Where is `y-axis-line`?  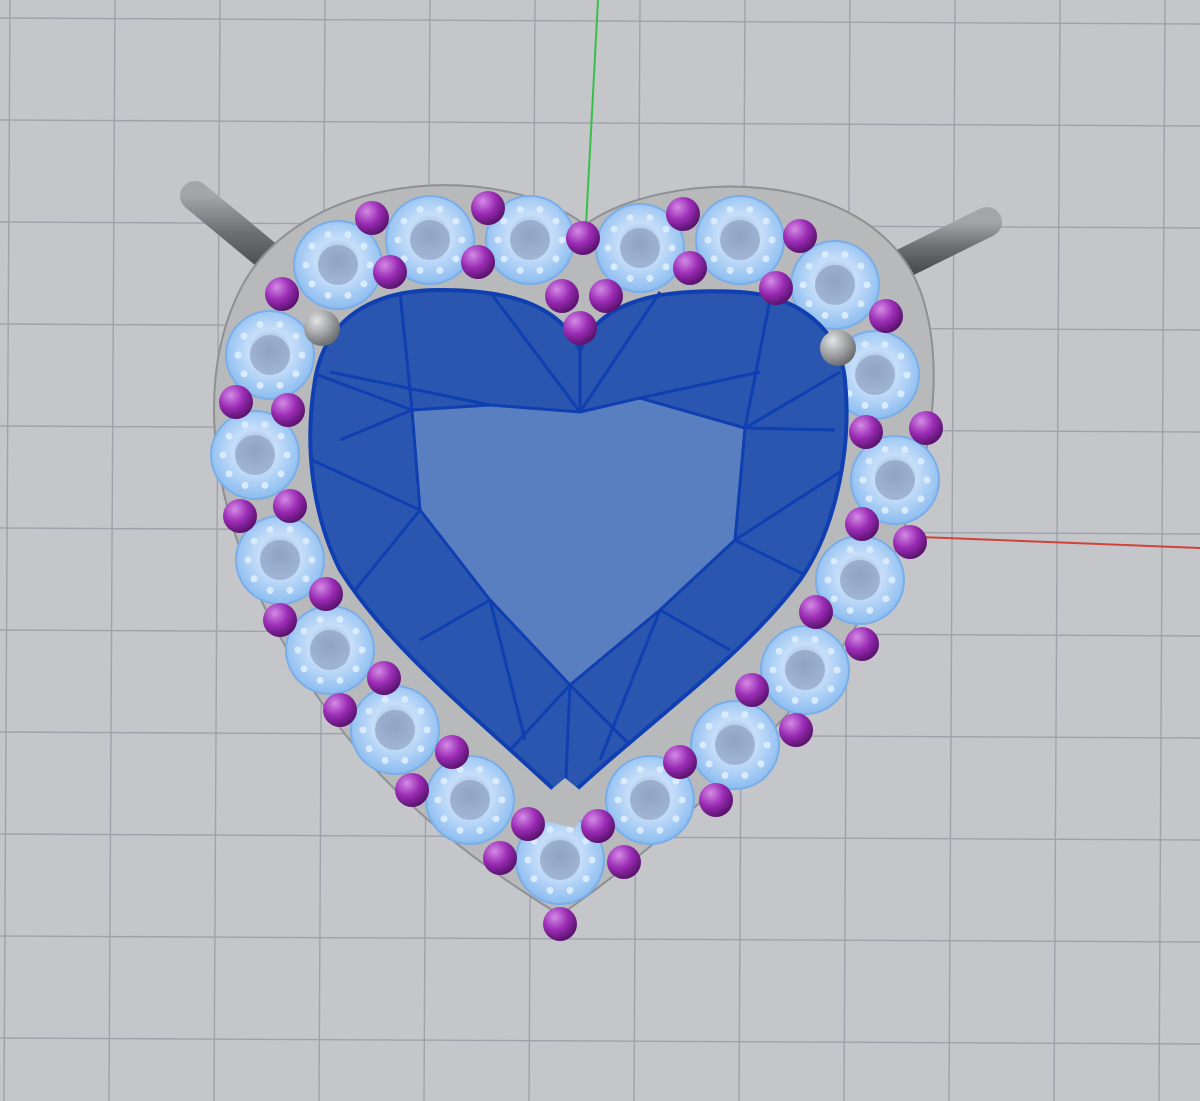
y-axis-line is located at coordinates (592, 113).